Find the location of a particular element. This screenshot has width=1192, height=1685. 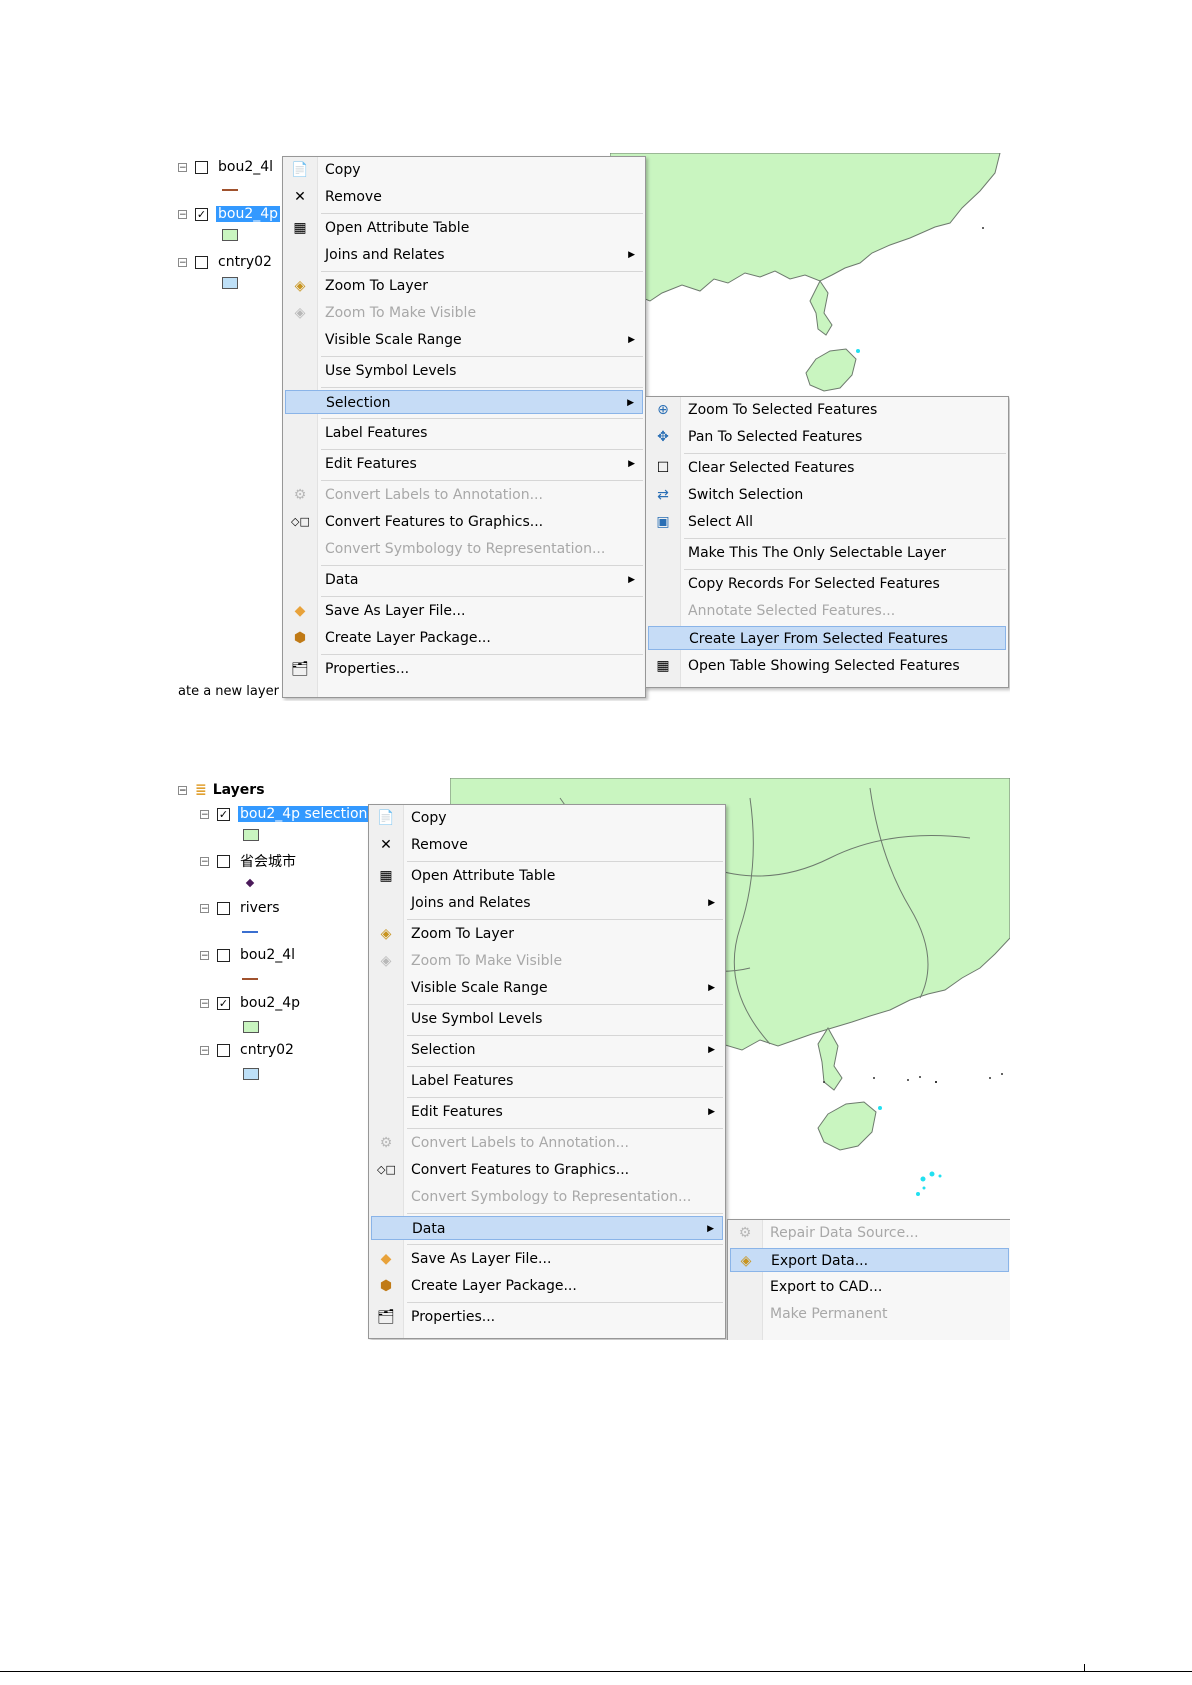

clear-selection-icon: ☐ is located at coordinates (663, 468).